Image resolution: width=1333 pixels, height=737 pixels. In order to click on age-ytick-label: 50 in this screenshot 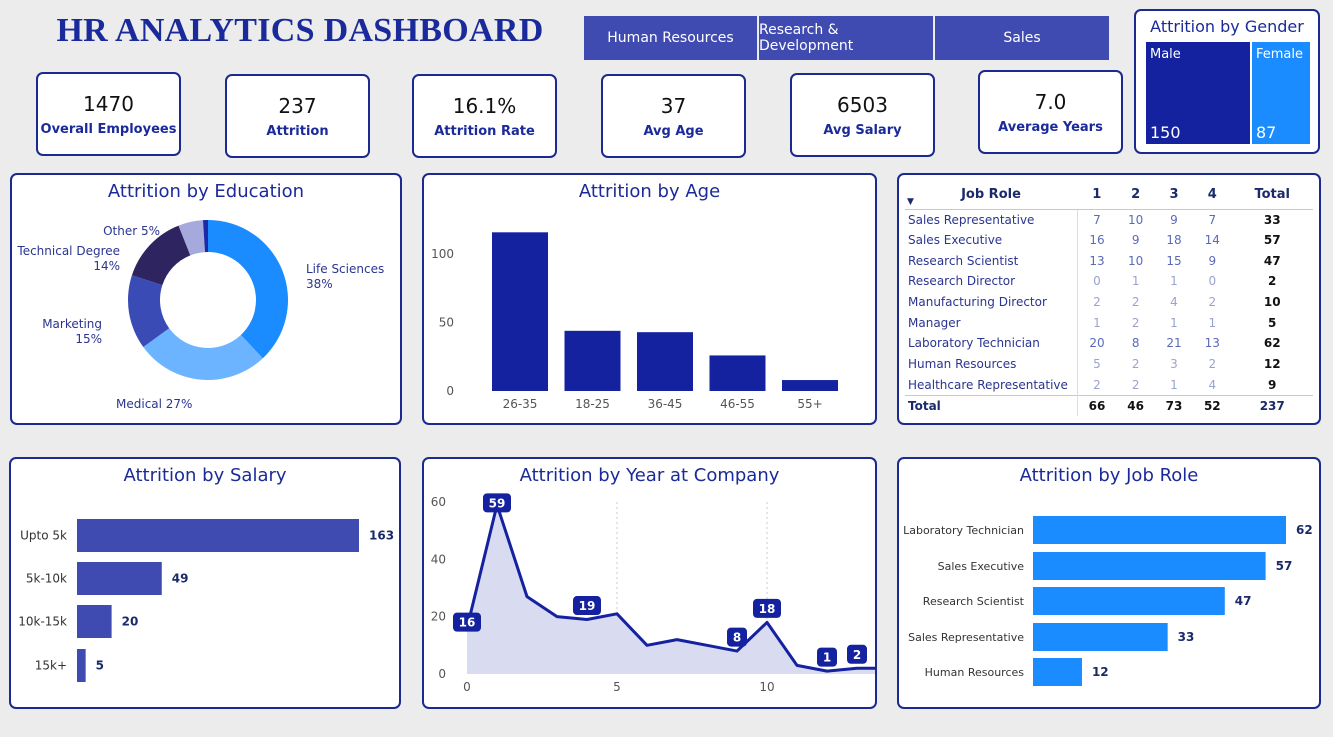, I will do `click(446, 323)`.